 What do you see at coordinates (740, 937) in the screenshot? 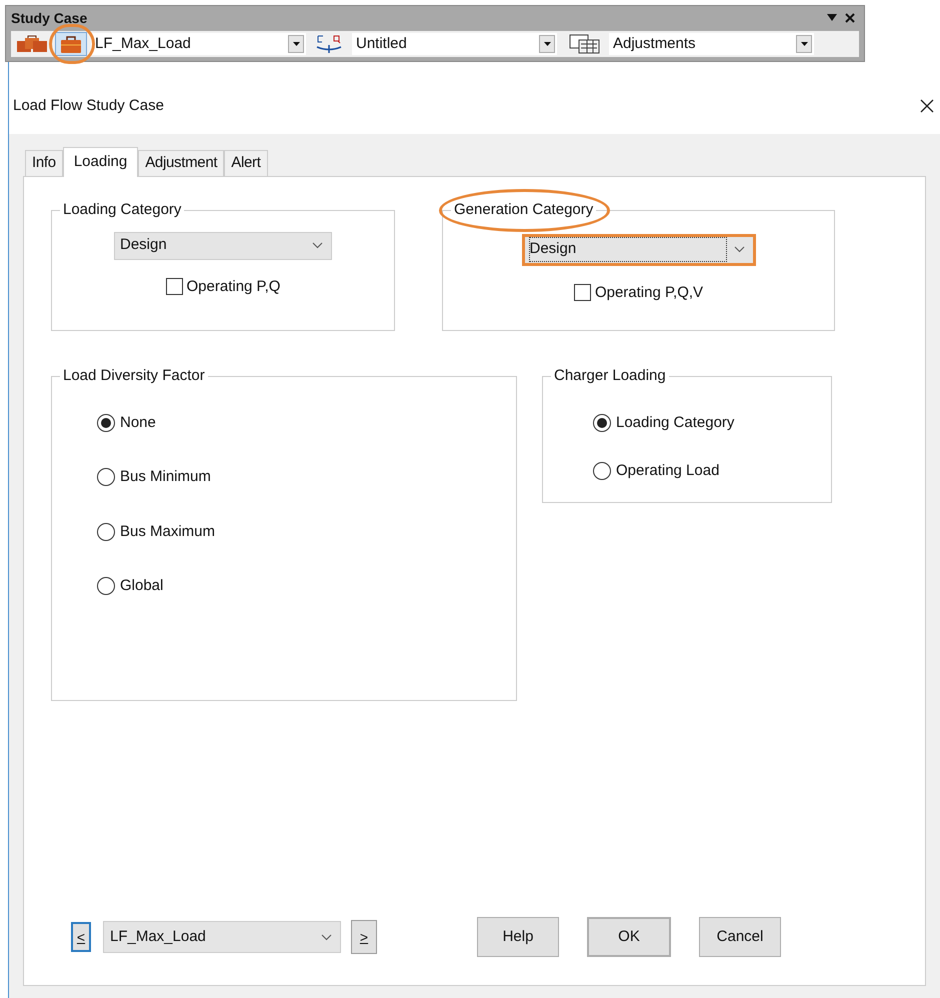
I see `dialog-button: Cancel` at bounding box center [740, 937].